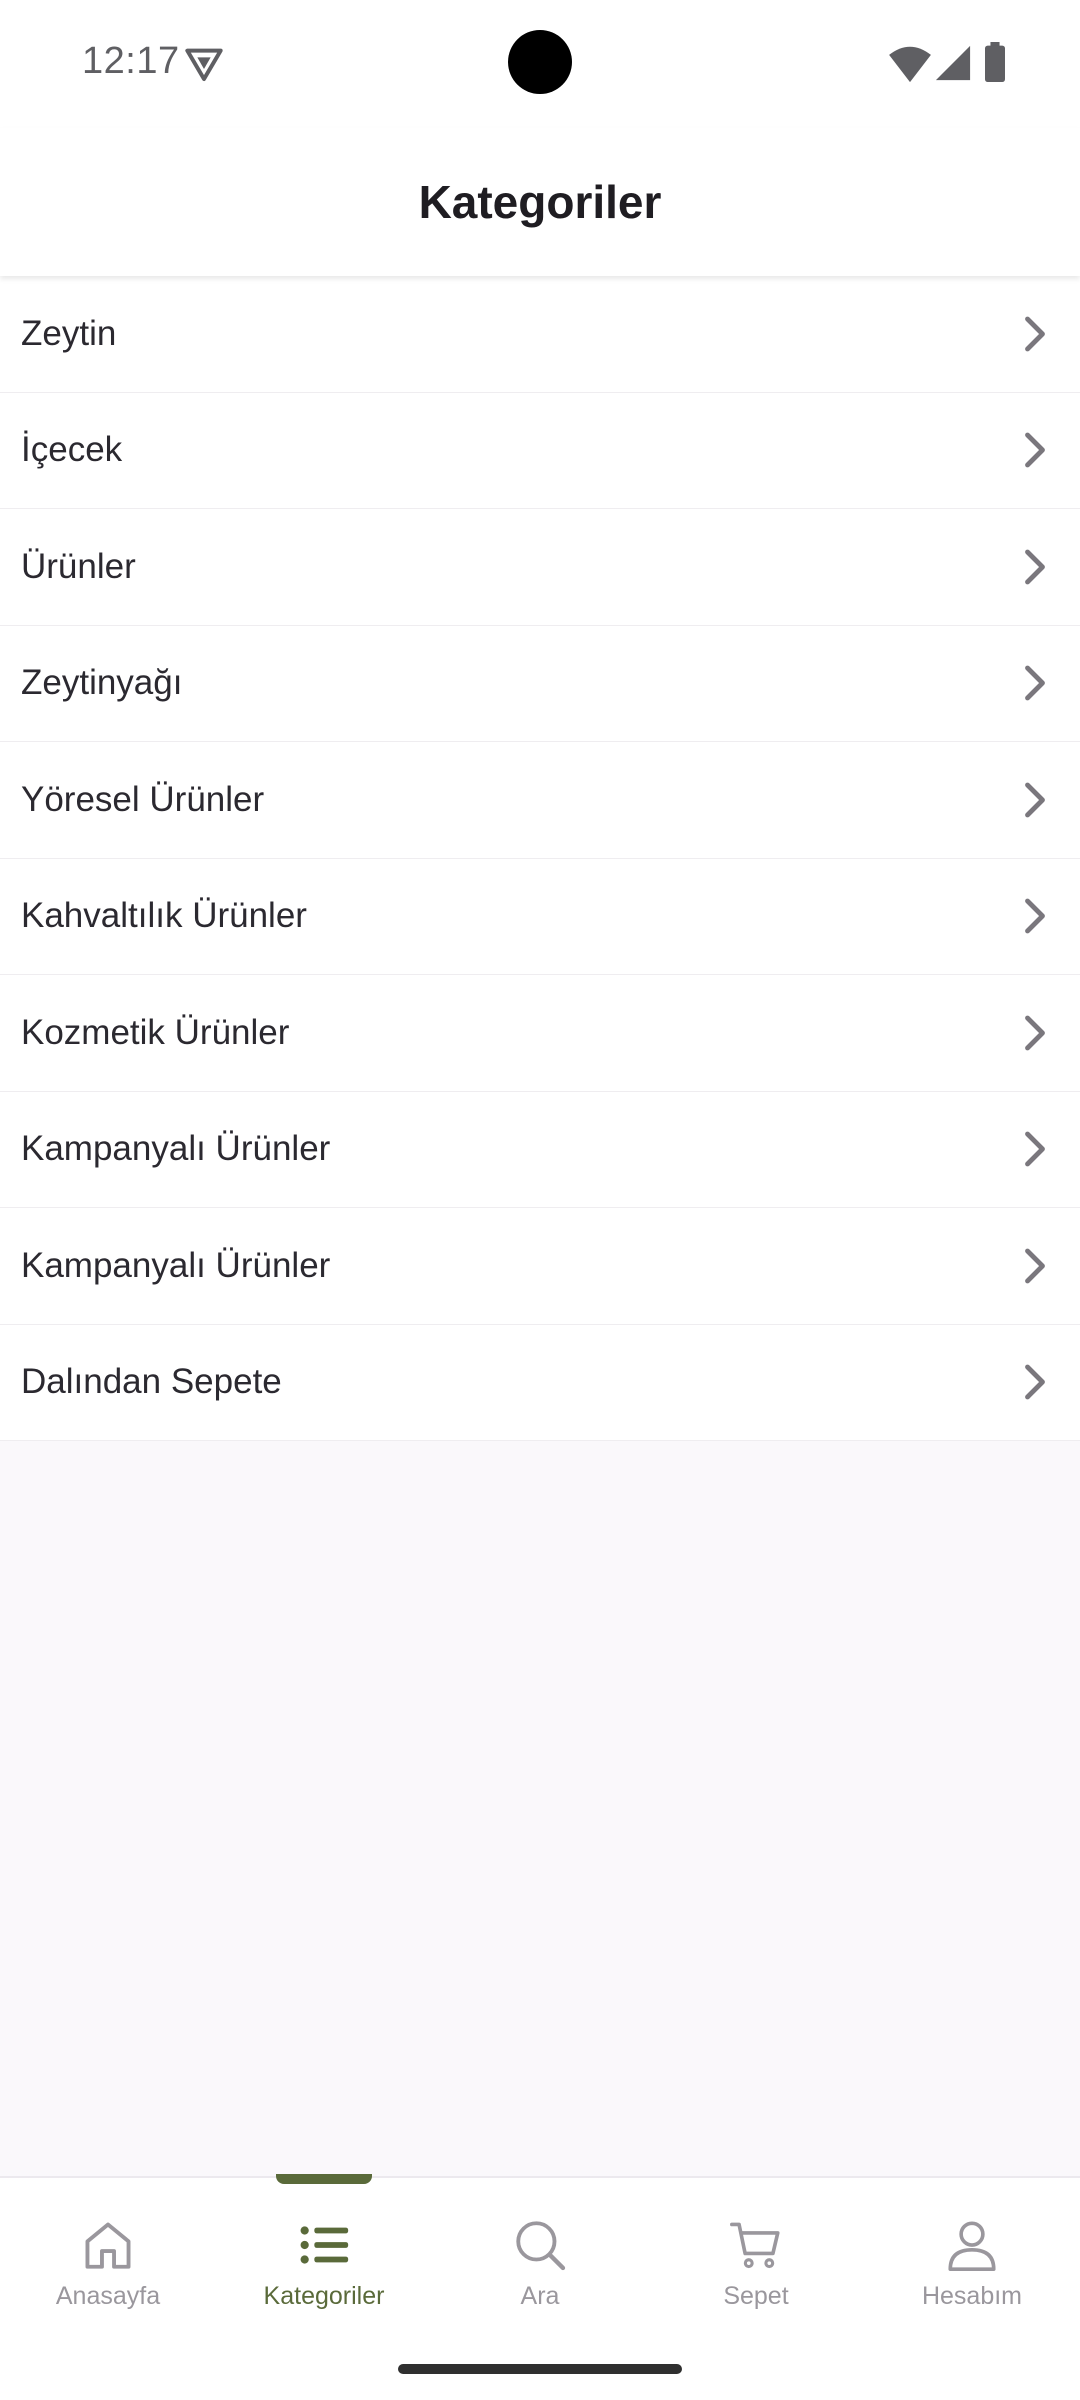 This screenshot has width=1080, height=2400. What do you see at coordinates (108, 2296) in the screenshot?
I see `nav-label: Anasayfa` at bounding box center [108, 2296].